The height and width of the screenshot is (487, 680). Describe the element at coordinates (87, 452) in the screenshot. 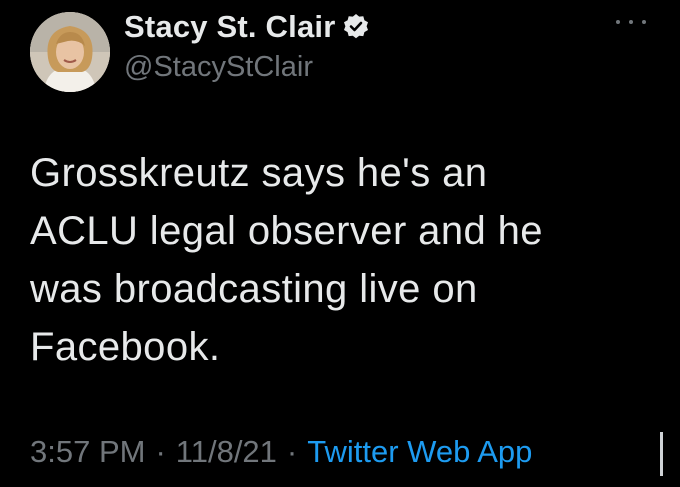

I see `tweet-time: 3:57 PM` at that location.